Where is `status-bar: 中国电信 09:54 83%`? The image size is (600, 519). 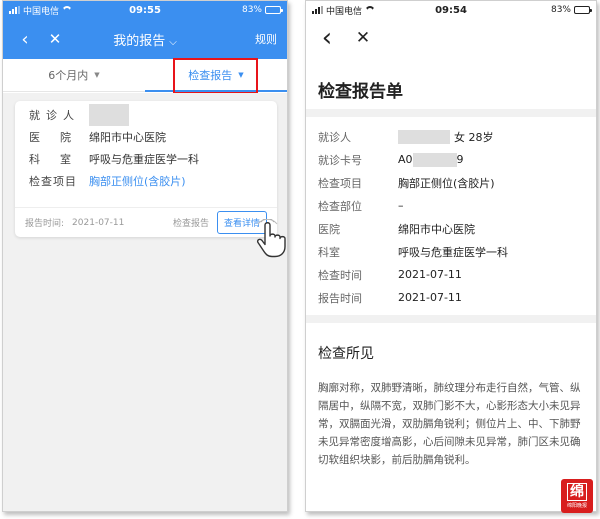
status-bar: 中国电信 09:54 83% is located at coordinates (451, 10).